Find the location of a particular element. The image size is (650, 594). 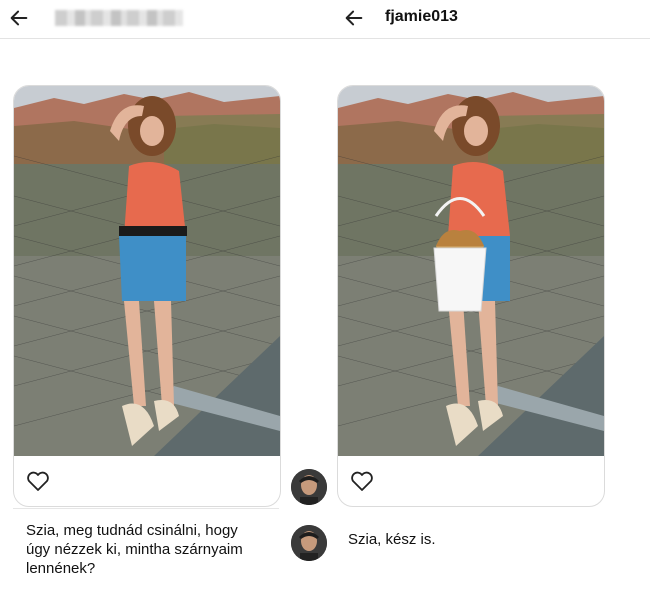

message-text: Szia, kész is. is located at coordinates (392, 539).